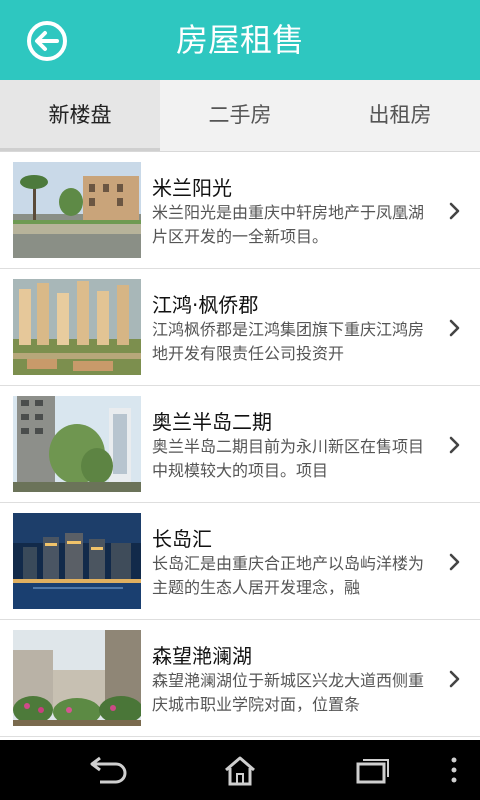 The height and width of the screenshot is (800, 480). What do you see at coordinates (182, 539) in the screenshot?
I see `listing-title: 长岛汇` at bounding box center [182, 539].